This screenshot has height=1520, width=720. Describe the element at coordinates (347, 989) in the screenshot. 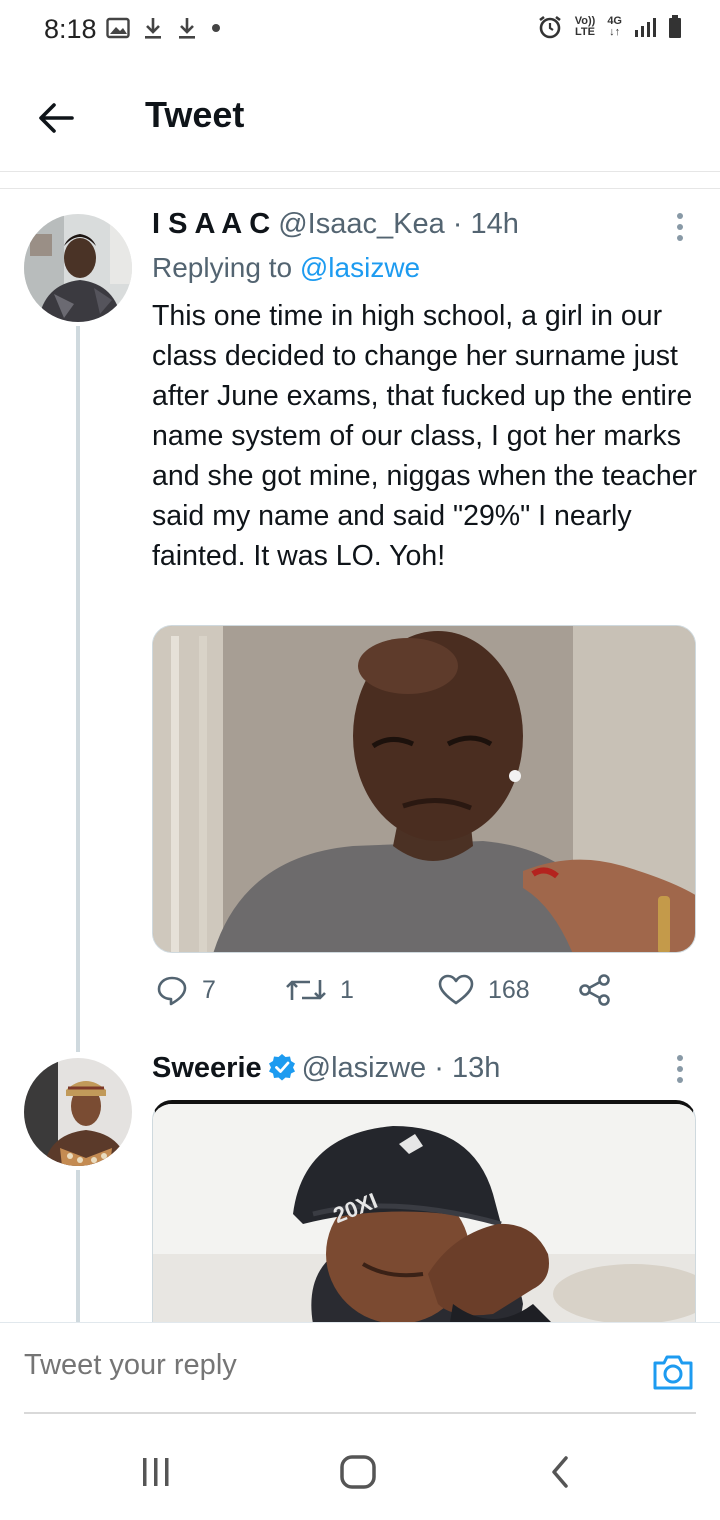

I see `retweet-count: 1` at that location.